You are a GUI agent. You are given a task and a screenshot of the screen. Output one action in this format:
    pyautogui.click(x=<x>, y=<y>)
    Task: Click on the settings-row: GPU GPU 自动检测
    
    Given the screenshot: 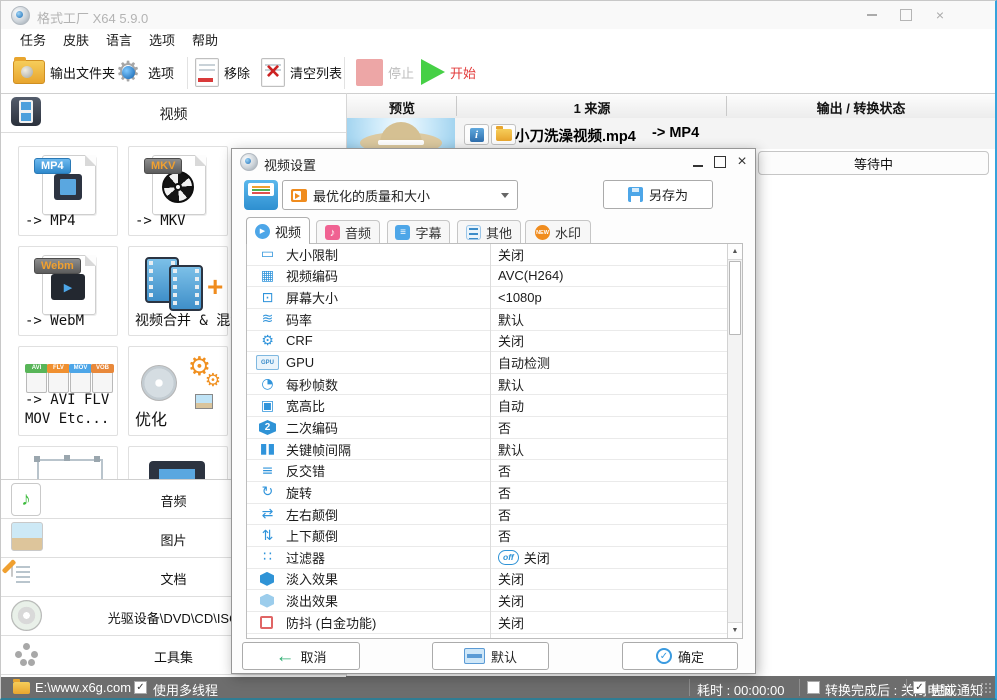 What is the action you would take?
    pyautogui.click(x=487, y=363)
    